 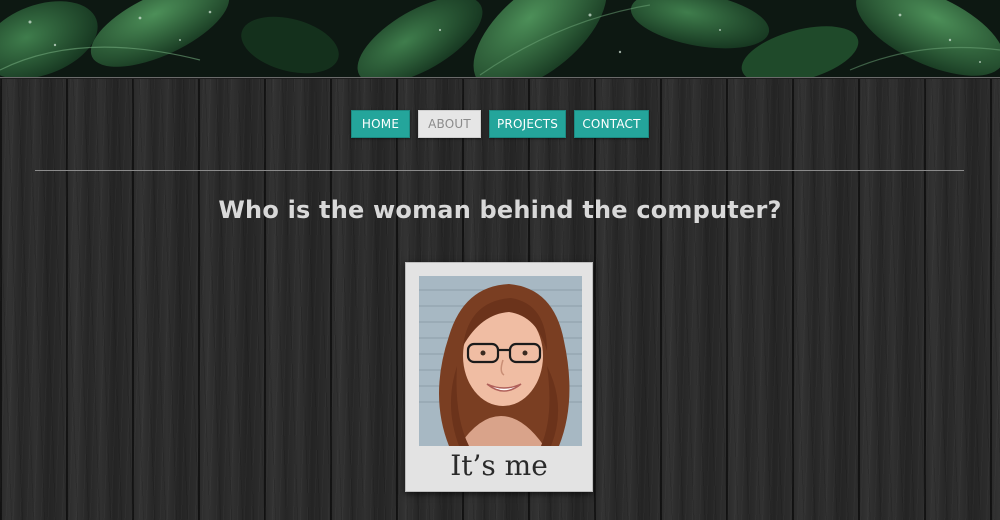 I want to click on portrait-photo, so click(x=500, y=361).